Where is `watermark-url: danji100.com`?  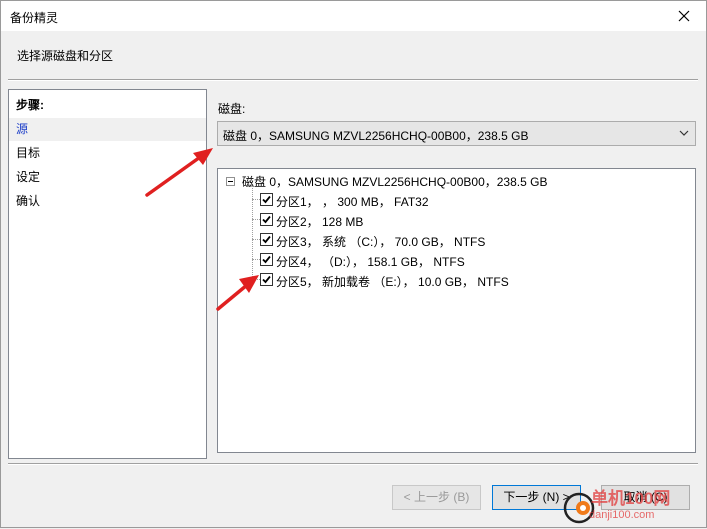 watermark-url: danji100.com is located at coordinates (622, 515).